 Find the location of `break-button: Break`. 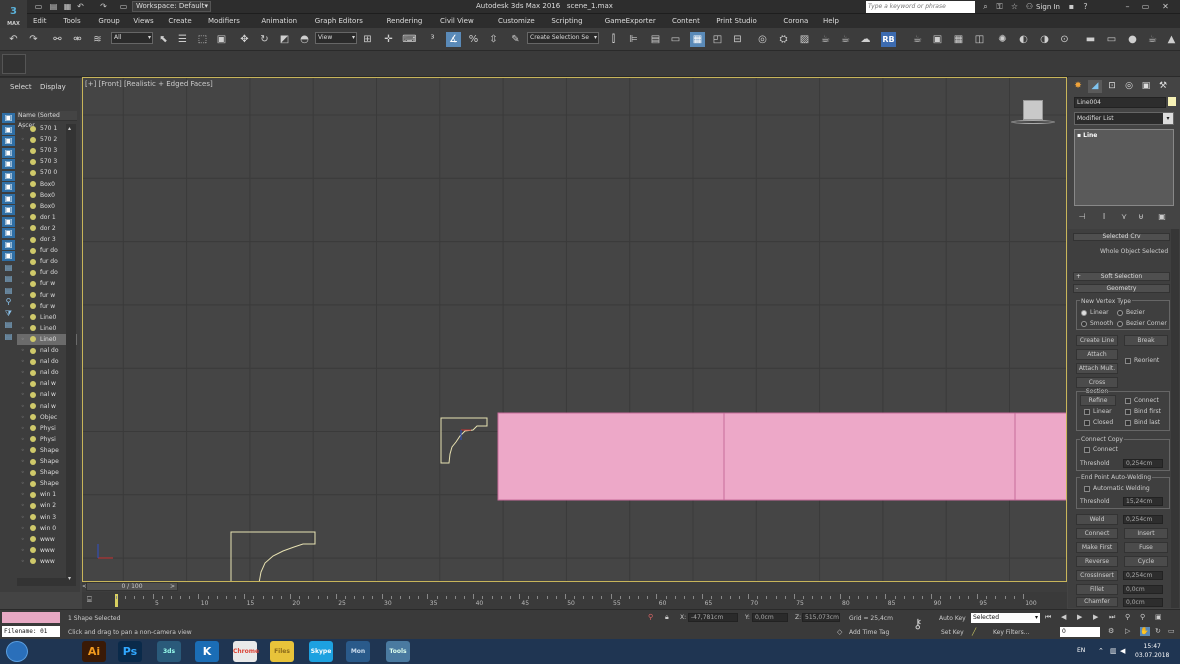

break-button: Break is located at coordinates (1146, 340).